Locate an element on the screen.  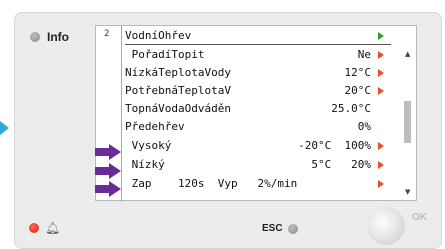
screen-header: VodníOhřev is located at coordinates (258, 36).